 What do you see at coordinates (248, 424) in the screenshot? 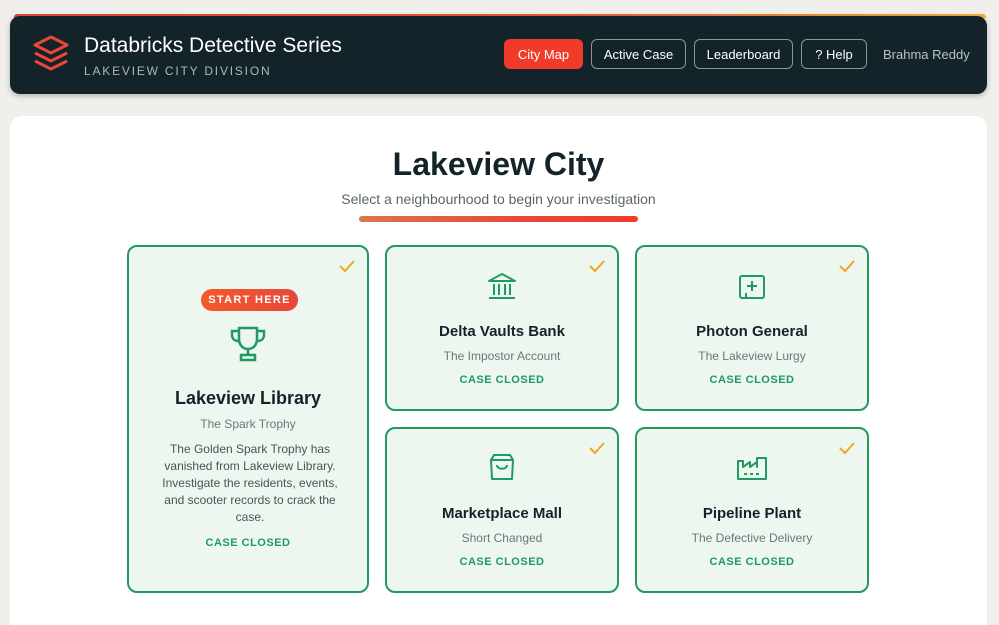
I see `card-case-name: The Spark Trophy` at bounding box center [248, 424].